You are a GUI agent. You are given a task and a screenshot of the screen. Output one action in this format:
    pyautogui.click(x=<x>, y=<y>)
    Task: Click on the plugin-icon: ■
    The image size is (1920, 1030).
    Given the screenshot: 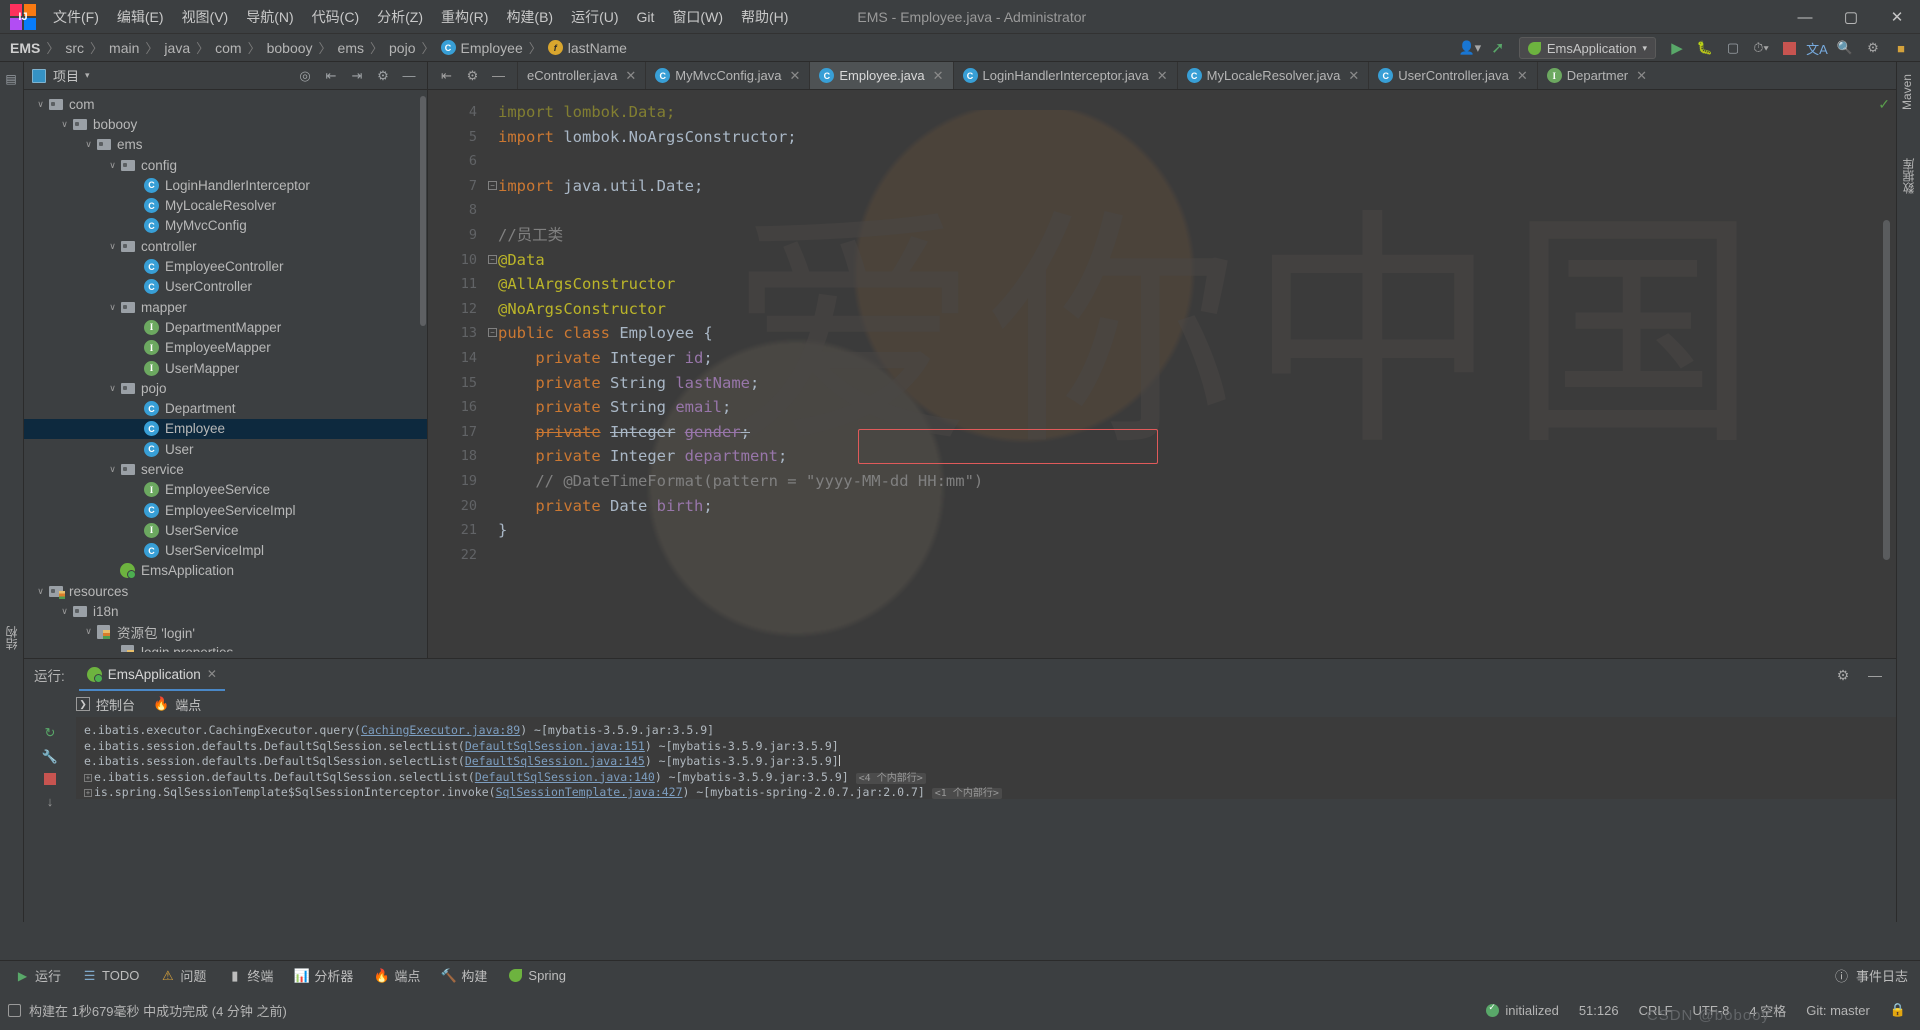 What is the action you would take?
    pyautogui.click(x=1901, y=48)
    